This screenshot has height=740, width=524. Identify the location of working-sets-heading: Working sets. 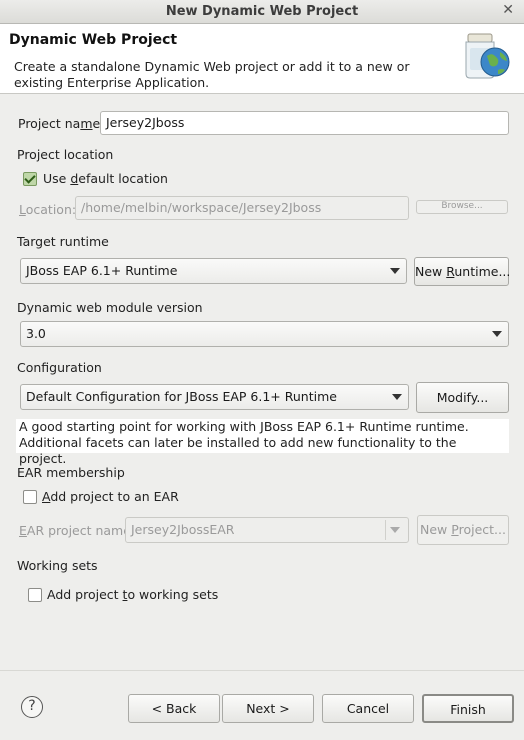
(57, 565).